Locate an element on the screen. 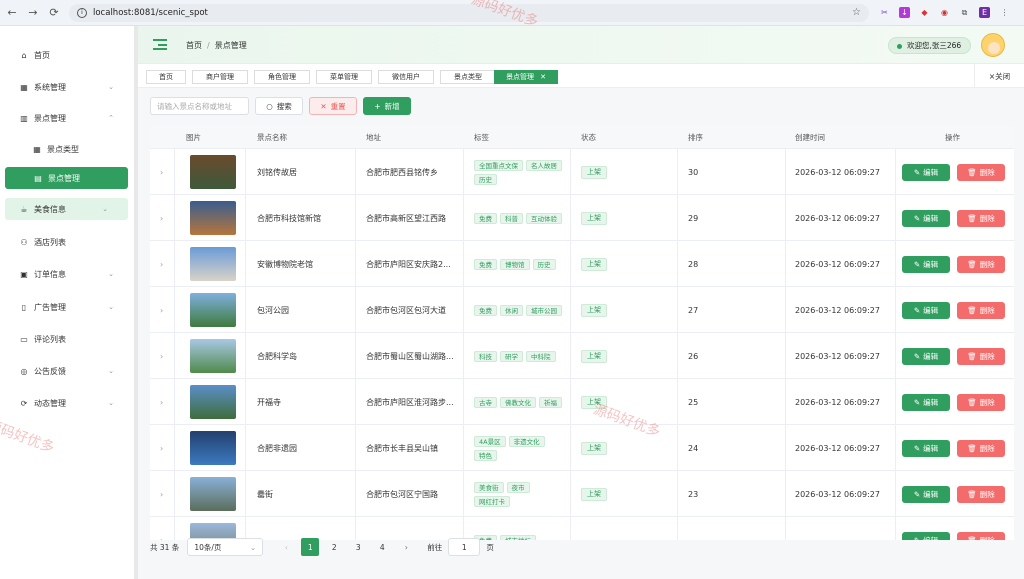  tab-role: 角色管理 is located at coordinates (282, 77).